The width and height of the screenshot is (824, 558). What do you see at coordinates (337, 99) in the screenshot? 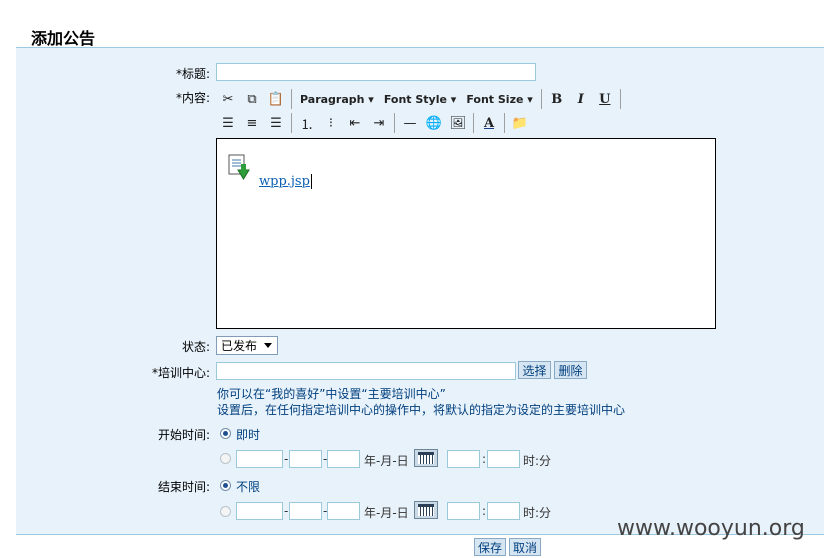
I see `paragraph-dropdown: Paragraph ▾` at bounding box center [337, 99].